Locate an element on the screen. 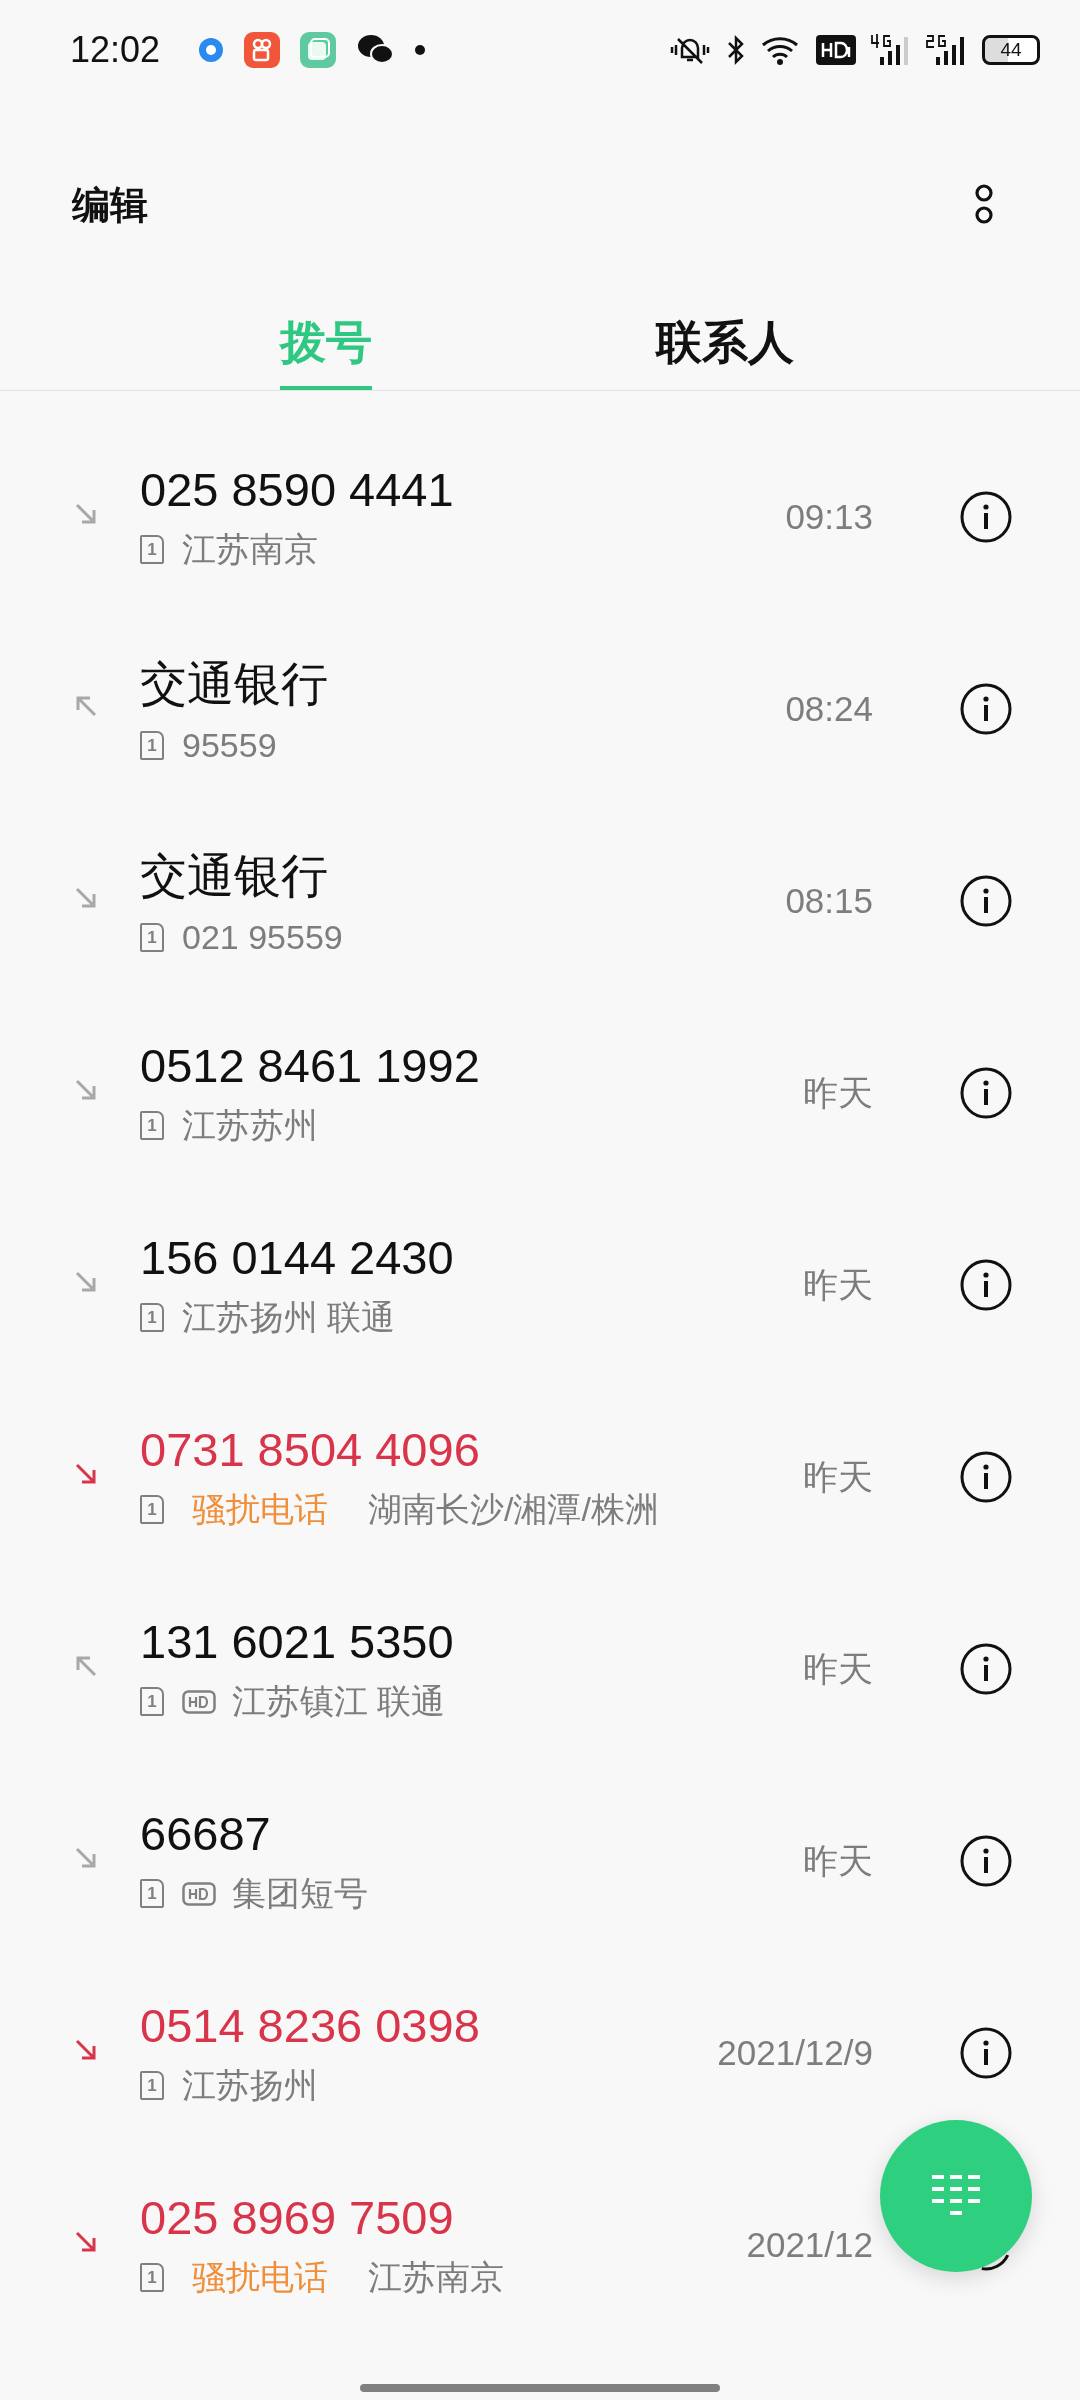 This screenshot has width=1080, height=2400. caller-location: 021 95559 is located at coordinates (262, 937).